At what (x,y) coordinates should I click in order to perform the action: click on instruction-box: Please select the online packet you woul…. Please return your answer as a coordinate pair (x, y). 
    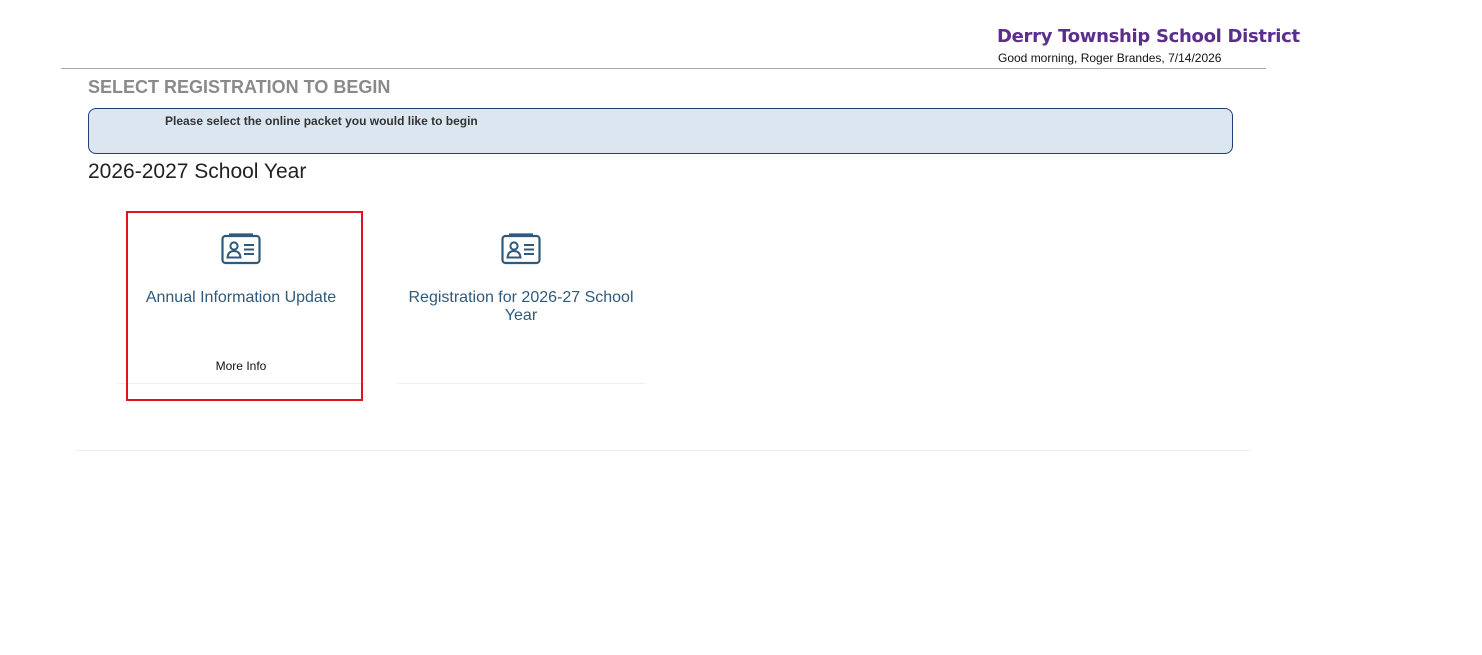
    Looking at the image, I should click on (660, 131).